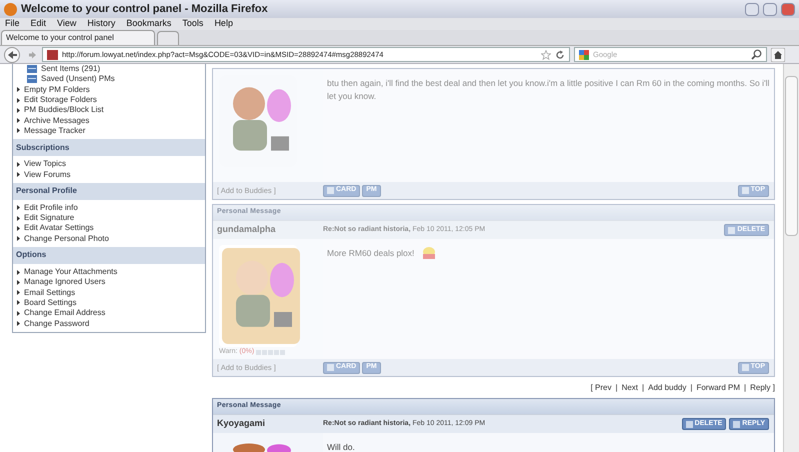 The image size is (799, 452). I want to click on sidebar-link: Change Email Address, so click(65, 313).